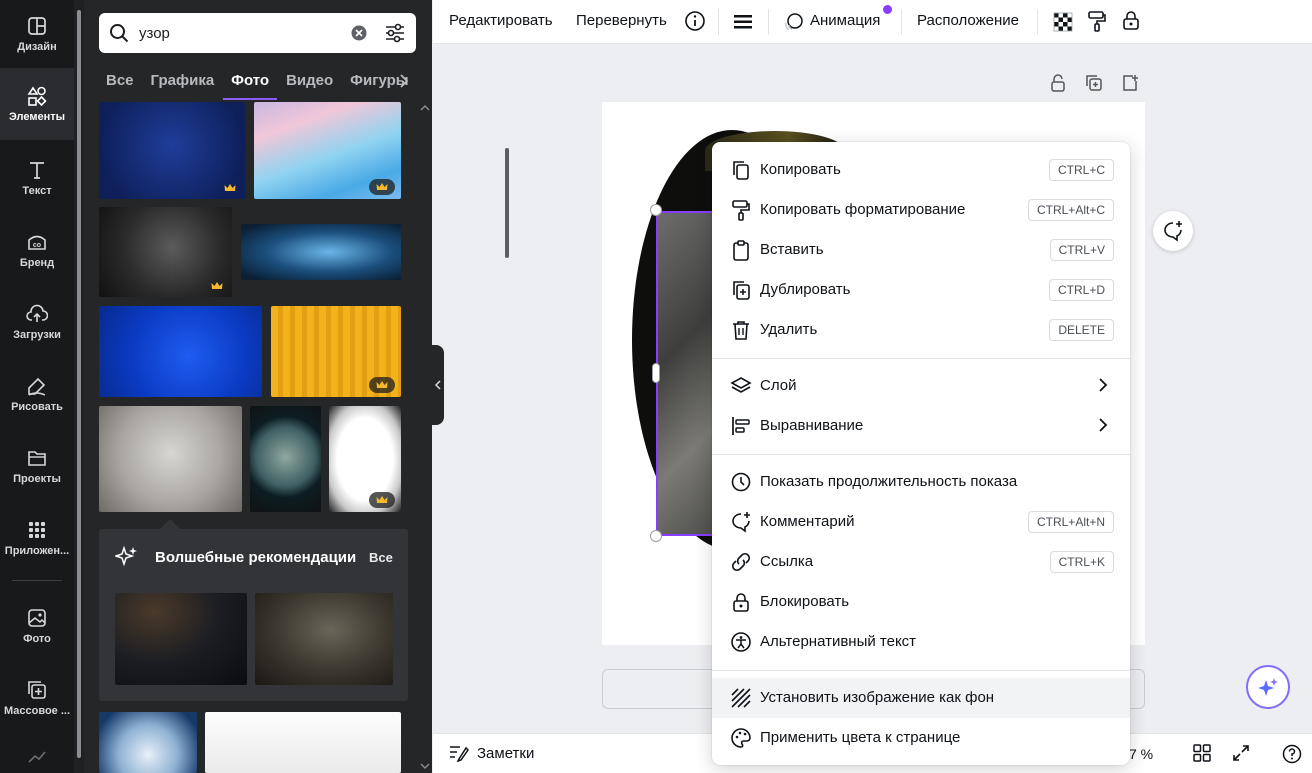 The height and width of the screenshot is (773, 1312). Describe the element at coordinates (743, 22) in the screenshot. I see `border-style-icon` at that location.